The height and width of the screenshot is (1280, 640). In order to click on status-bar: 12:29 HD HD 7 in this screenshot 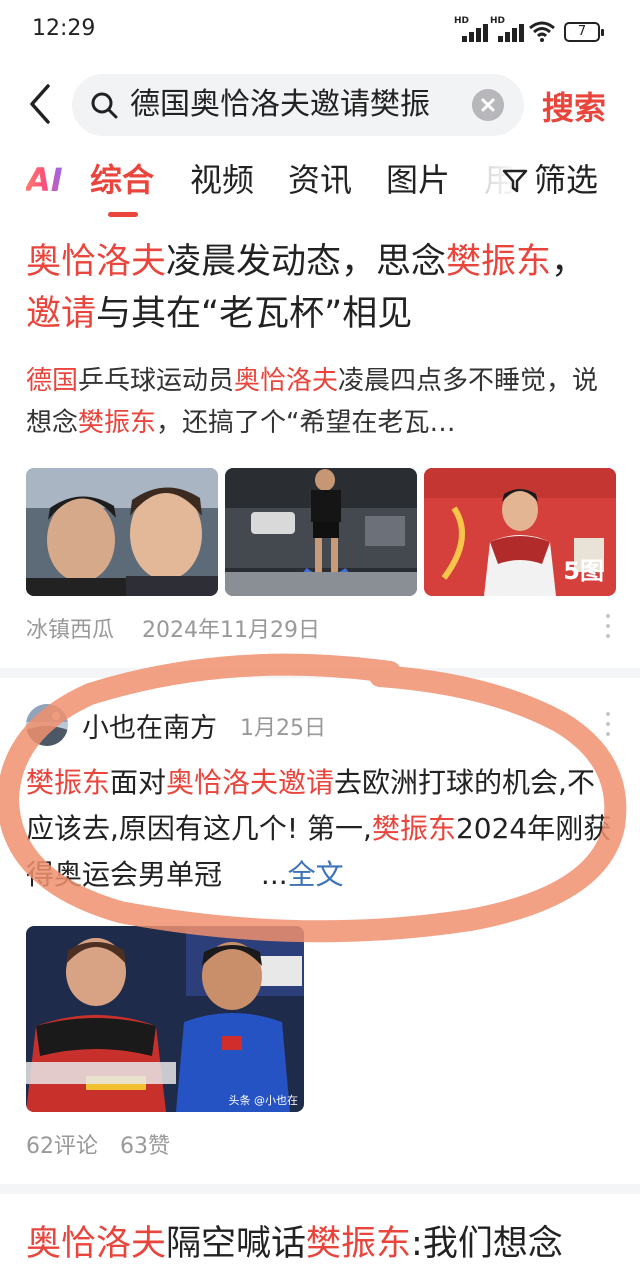, I will do `click(320, 31)`.